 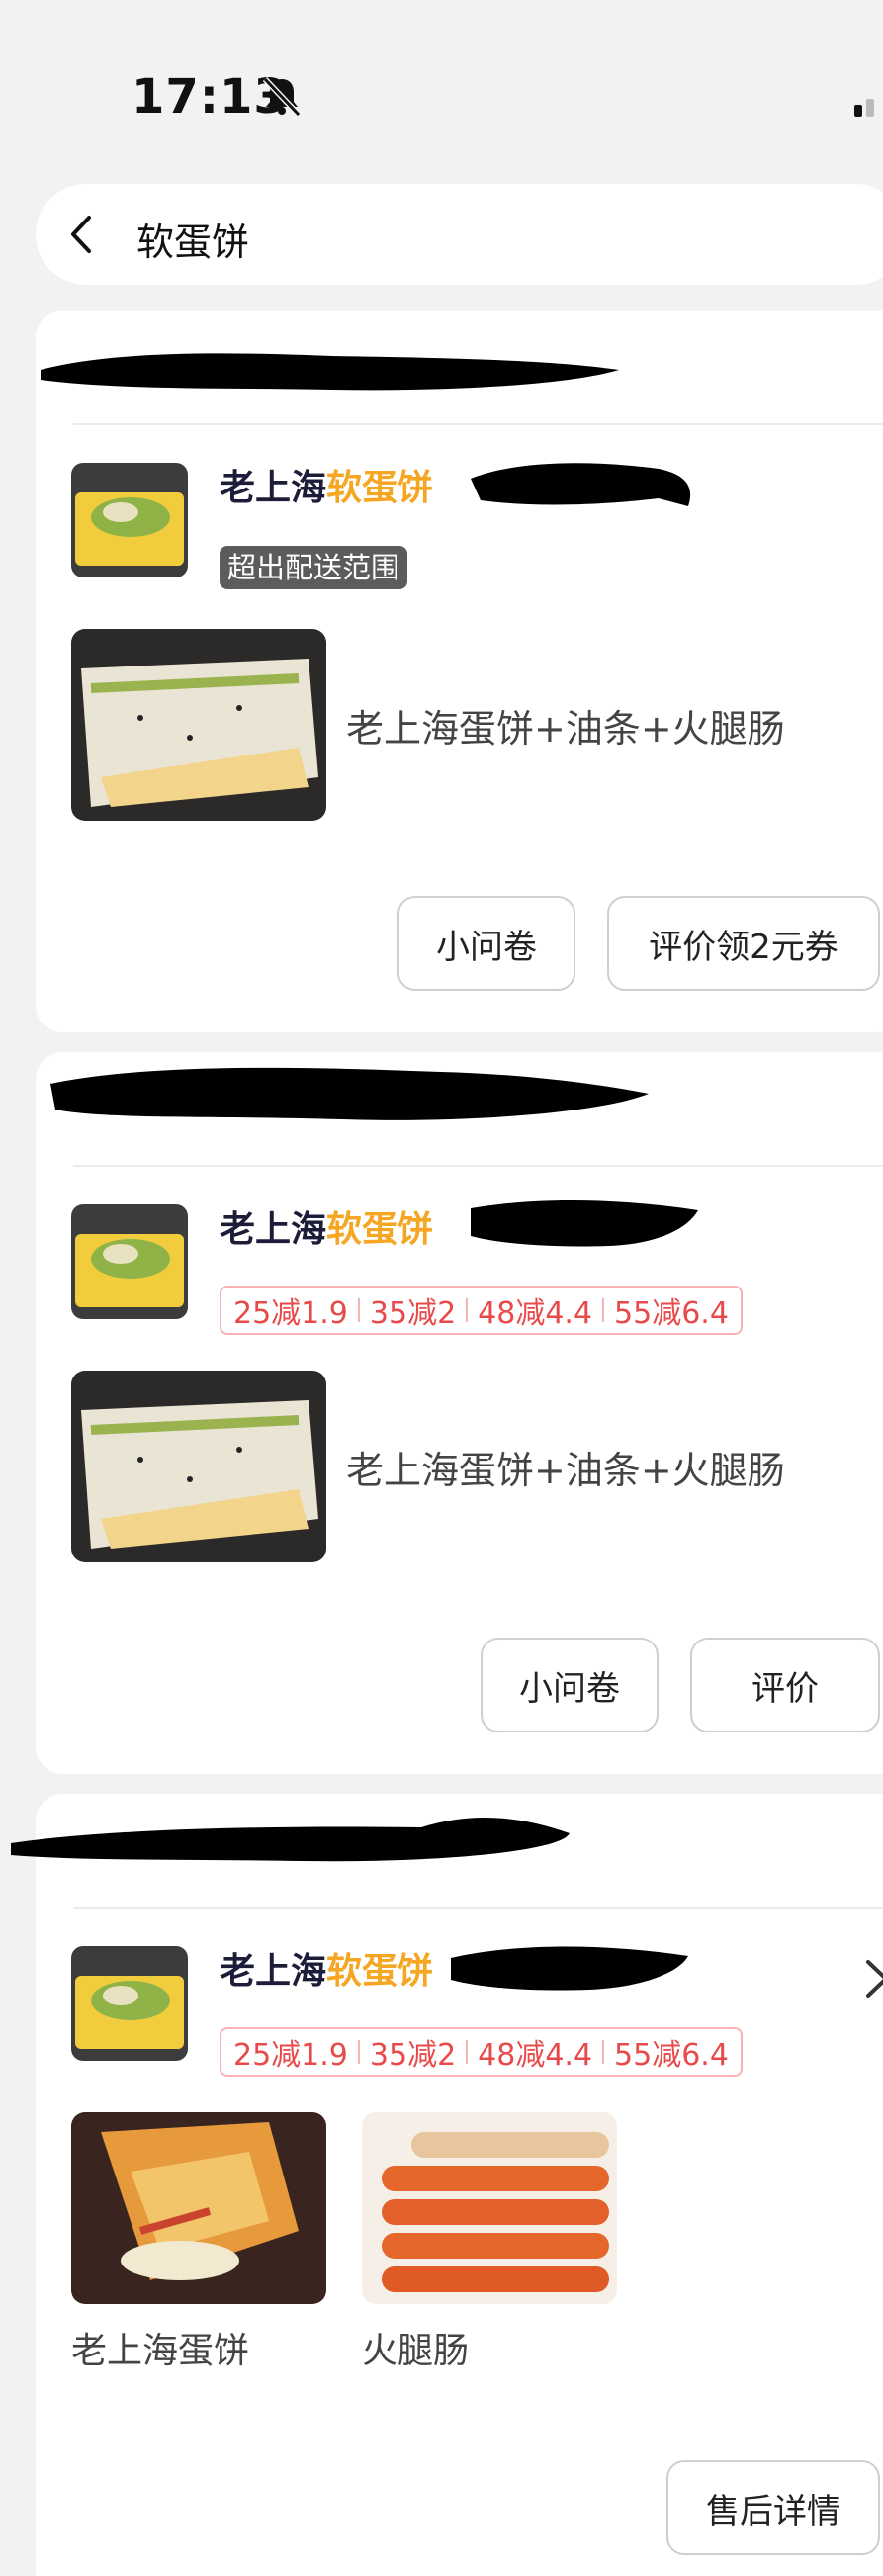 I want to click on search-query: 软蛋饼, so click(x=192, y=239).